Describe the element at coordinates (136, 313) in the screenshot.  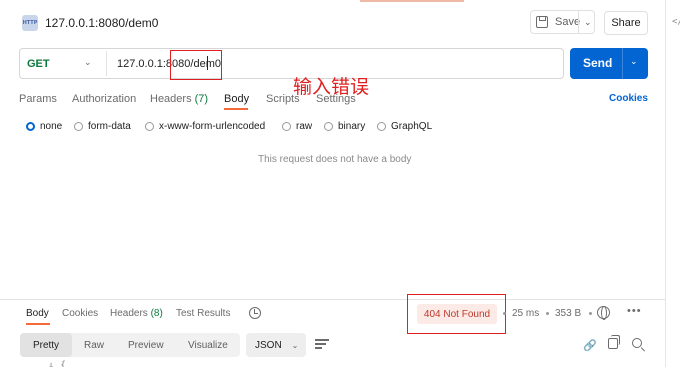
I see `response-tab-headers: Headers (8)` at that location.